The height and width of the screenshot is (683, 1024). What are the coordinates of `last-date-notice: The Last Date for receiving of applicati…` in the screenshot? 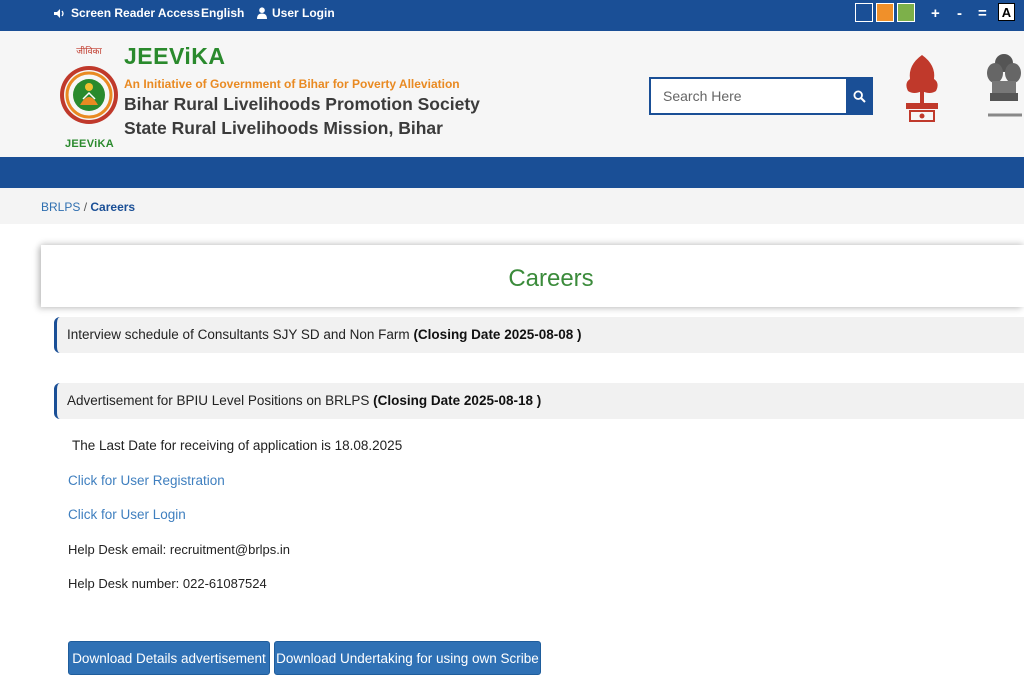 It's located at (237, 445).